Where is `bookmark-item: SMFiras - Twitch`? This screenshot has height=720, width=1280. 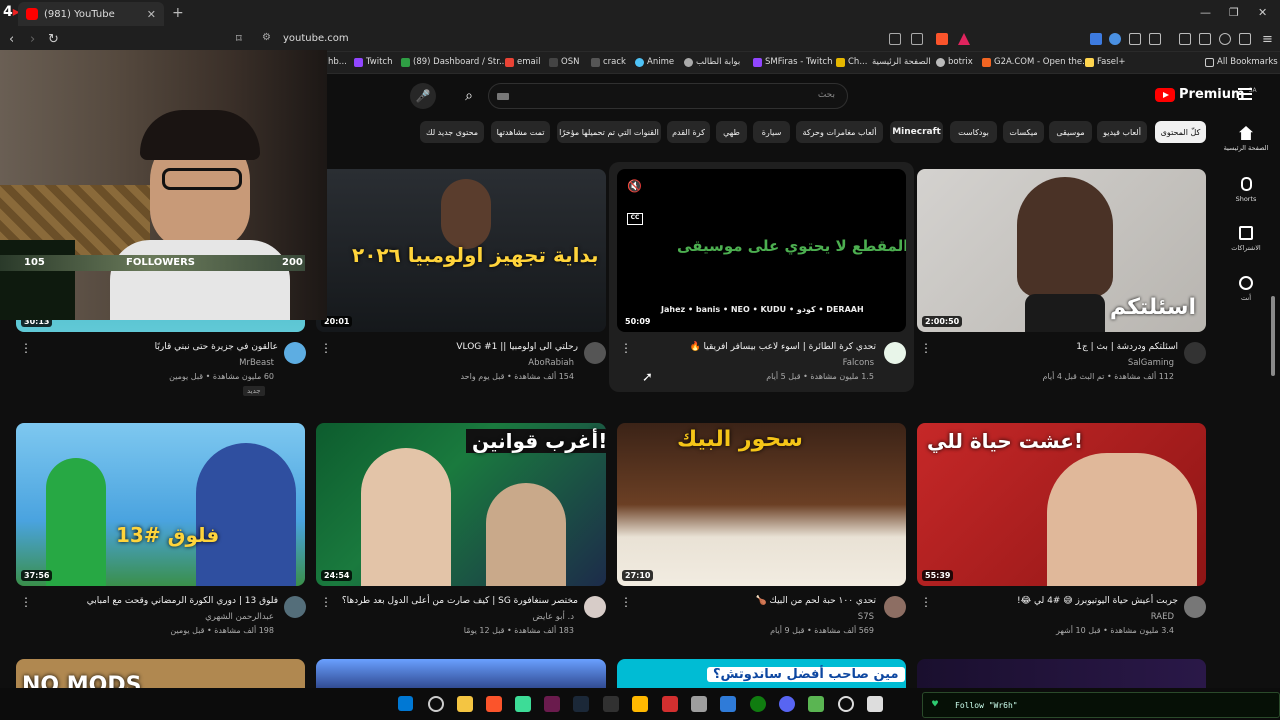
bookmark-item: SMFiras - Twitch is located at coordinates (792, 62).